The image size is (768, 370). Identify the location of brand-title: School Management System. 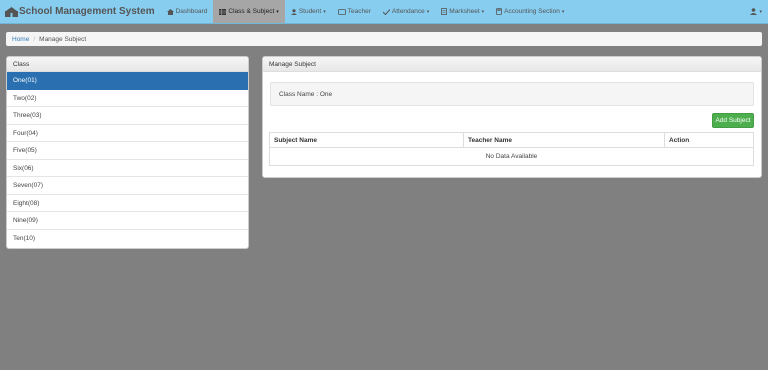
(87, 11).